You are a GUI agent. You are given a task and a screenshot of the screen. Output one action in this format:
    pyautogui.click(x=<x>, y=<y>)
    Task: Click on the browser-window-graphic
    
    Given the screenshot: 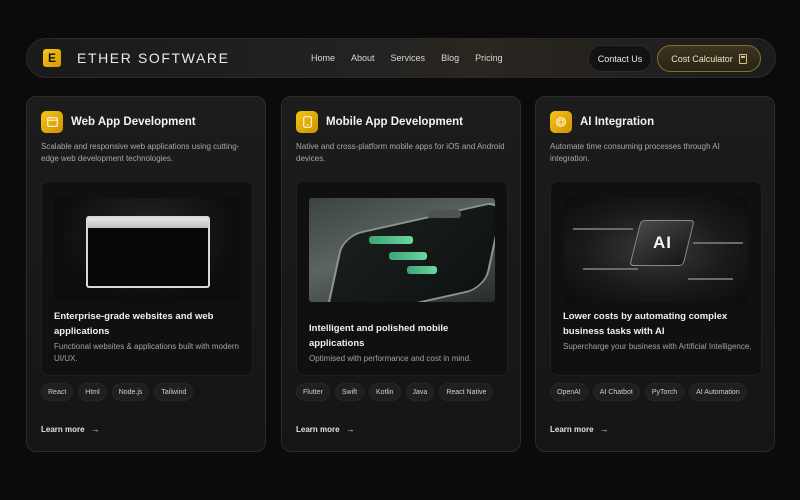 What is the action you would take?
    pyautogui.click(x=148, y=252)
    